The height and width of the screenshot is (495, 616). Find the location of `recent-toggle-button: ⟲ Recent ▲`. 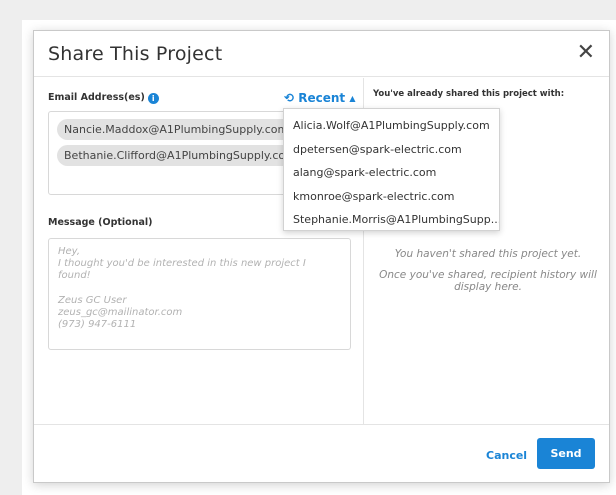

recent-toggle-button: ⟲ Recent ▲ is located at coordinates (320, 98).